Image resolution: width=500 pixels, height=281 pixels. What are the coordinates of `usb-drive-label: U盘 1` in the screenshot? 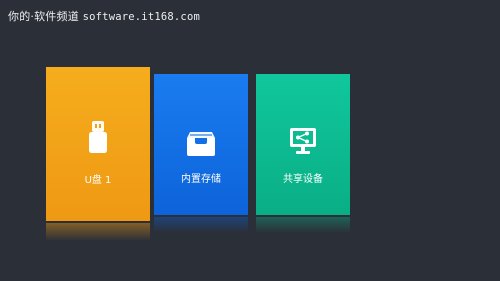 It's located at (98, 180).